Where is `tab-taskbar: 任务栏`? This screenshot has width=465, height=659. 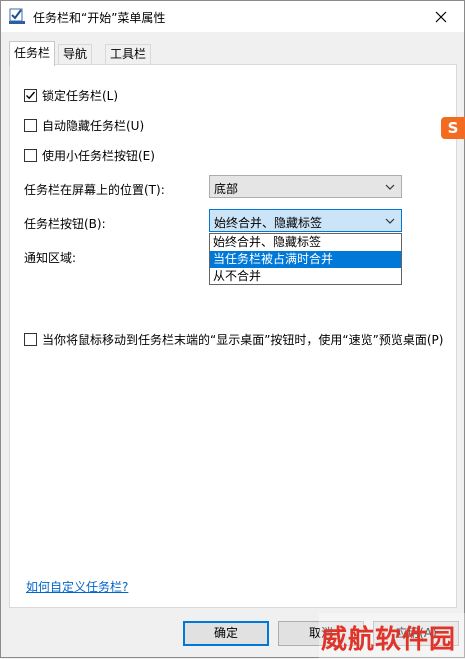 tab-taskbar: 任务栏 is located at coordinates (32, 53).